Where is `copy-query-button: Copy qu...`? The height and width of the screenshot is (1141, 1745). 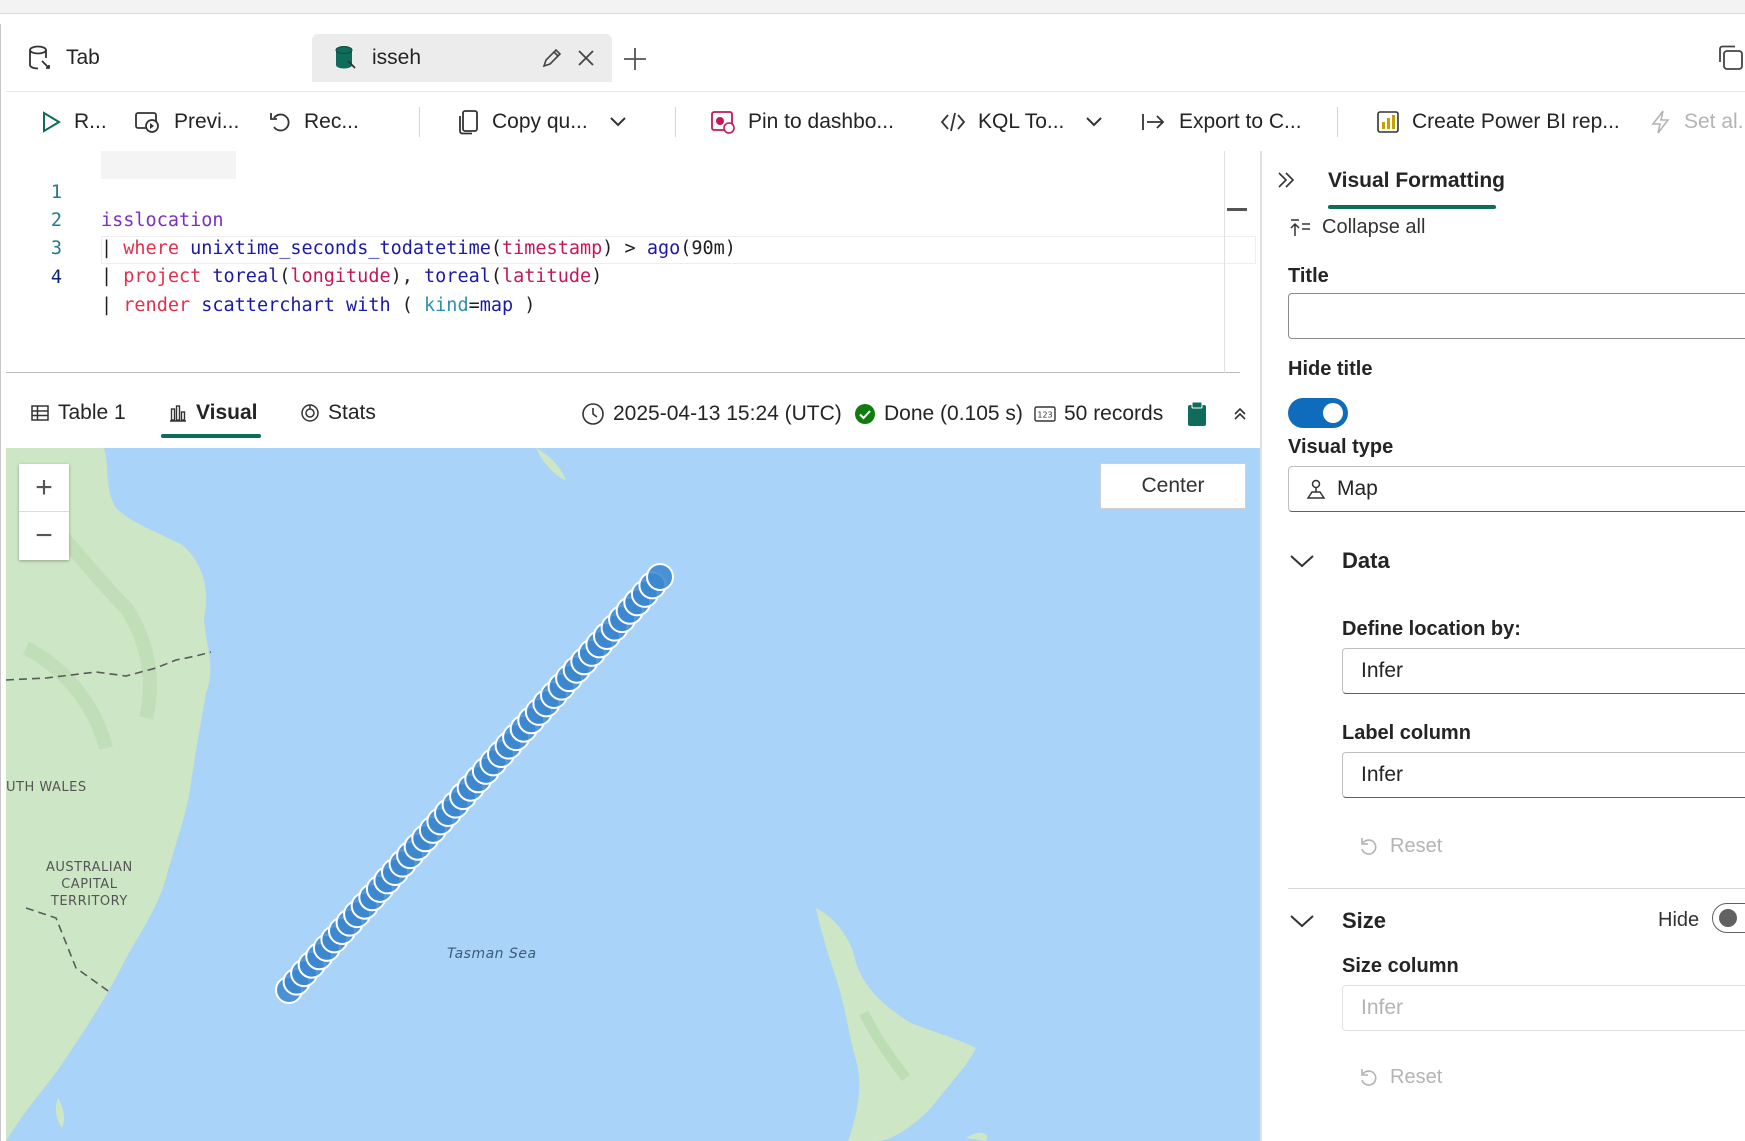
copy-query-button: Copy qu... is located at coordinates (549, 122).